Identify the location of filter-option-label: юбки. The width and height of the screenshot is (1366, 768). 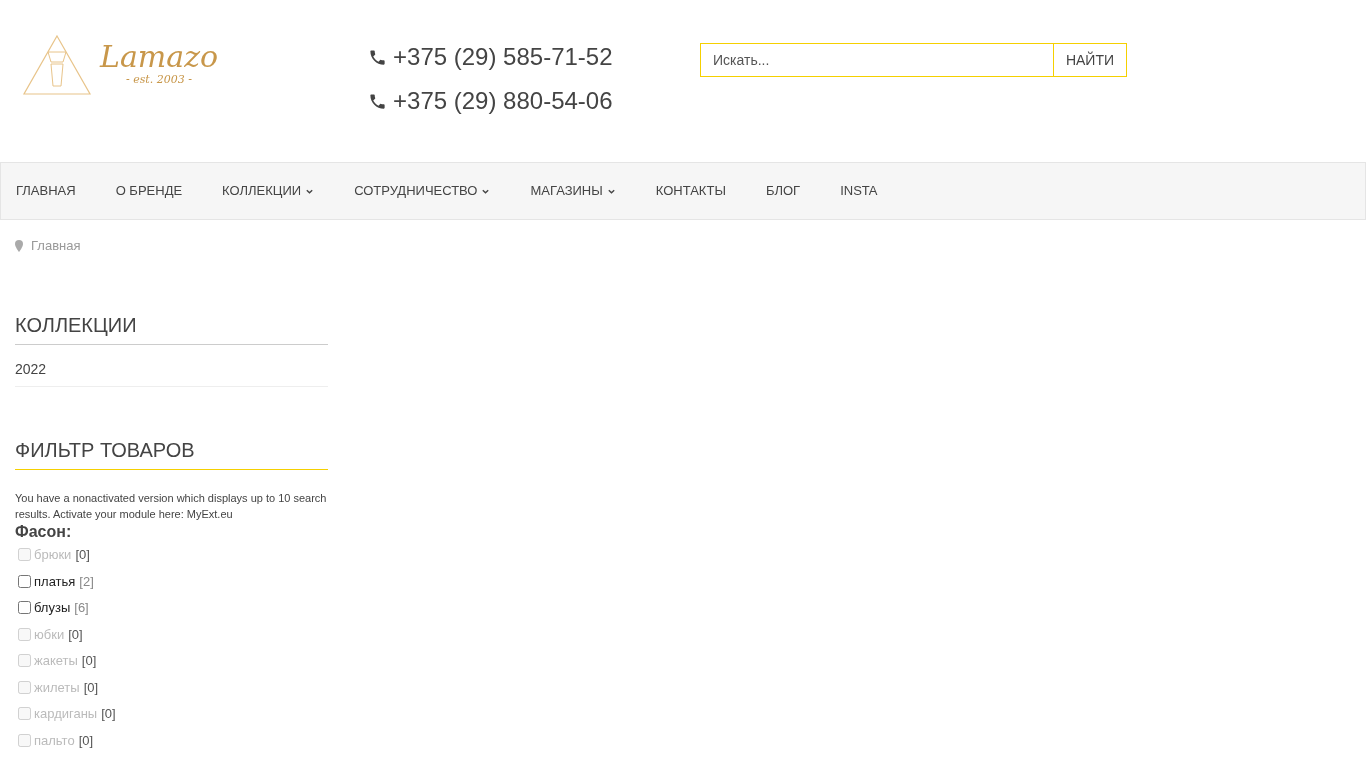
(49, 634).